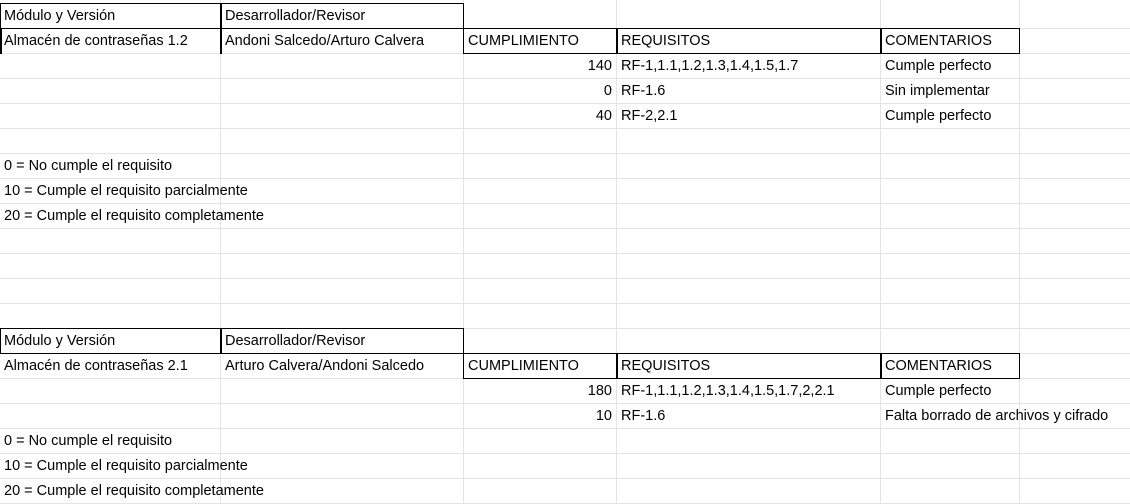 The image size is (1130, 504). What do you see at coordinates (540, 66) in the screenshot?
I see `cell-cumplimiento: 140` at bounding box center [540, 66].